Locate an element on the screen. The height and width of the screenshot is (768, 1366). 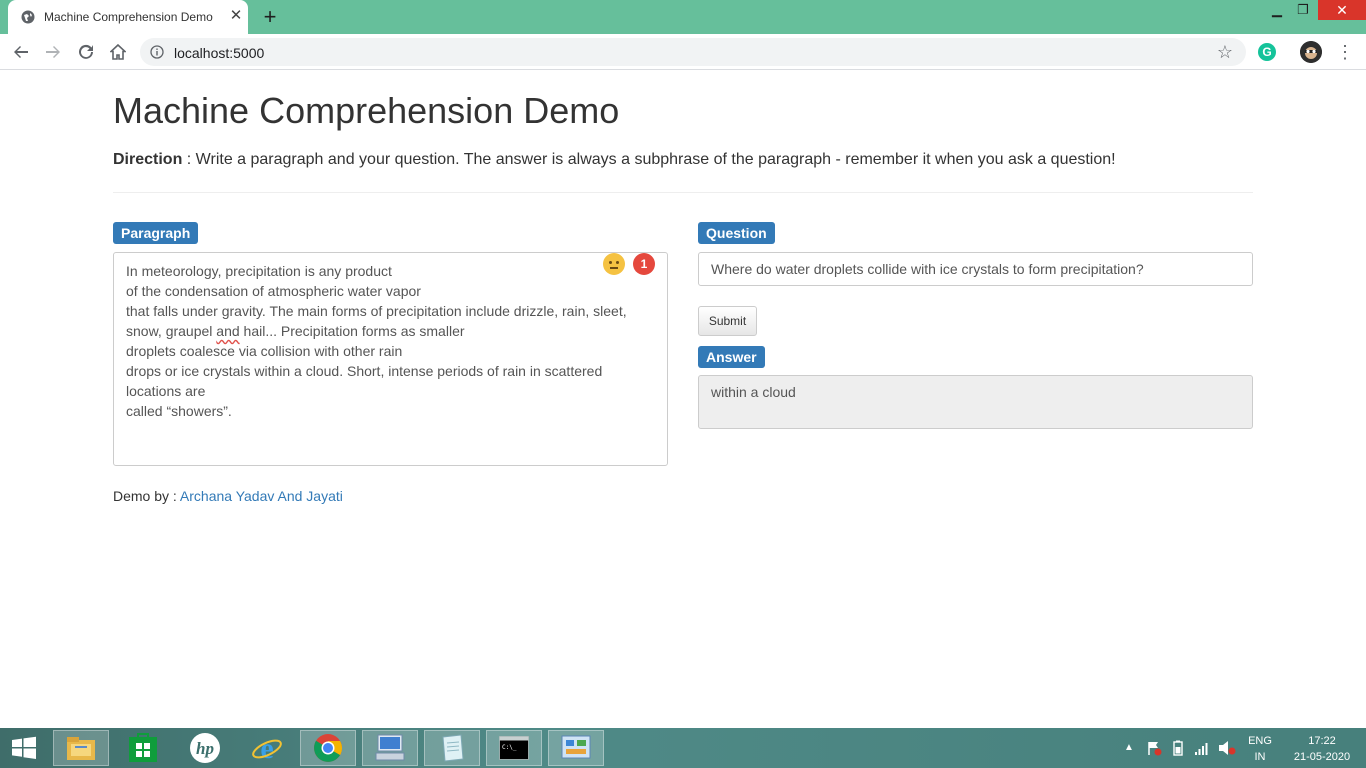
profile-avatar-icon is located at coordinates (1311, 52).